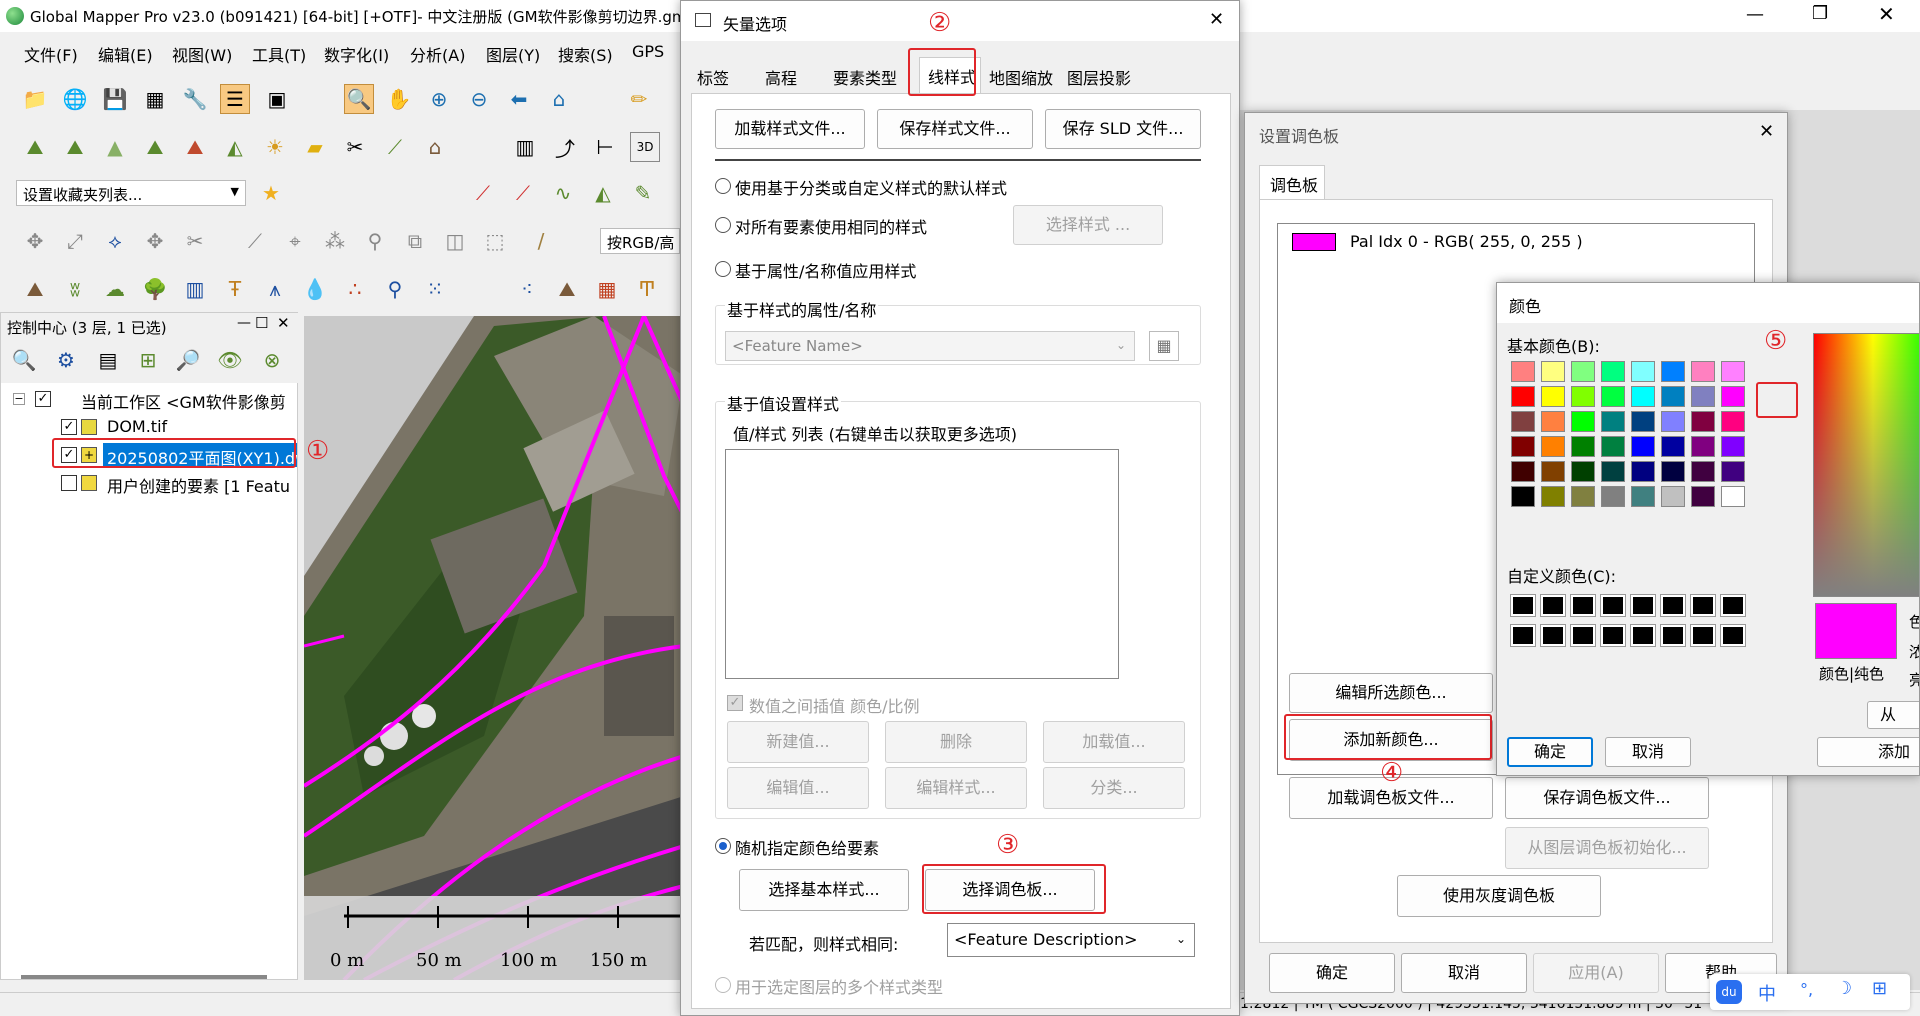  I want to click on bush-icon: ☁, so click(115, 289).